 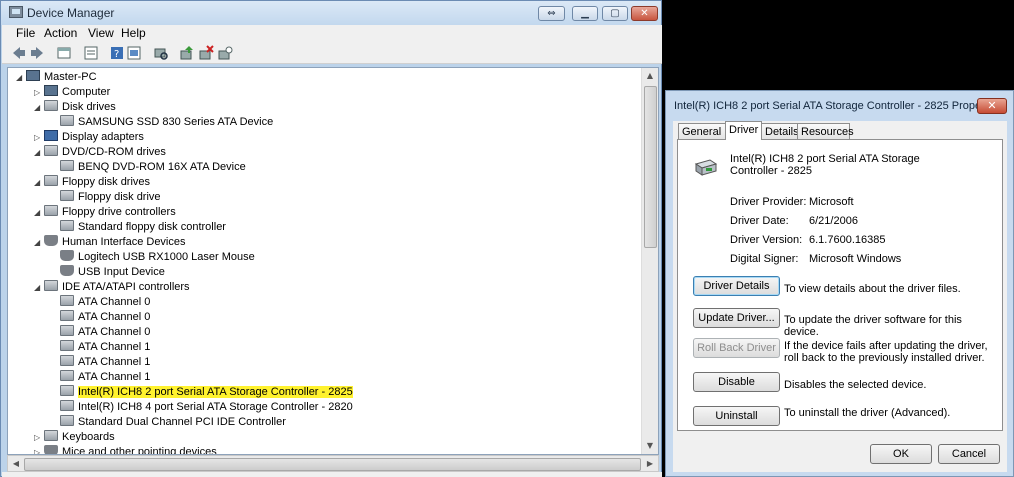 I want to click on scroll-left-arrow: ◀, so click(x=16, y=463).